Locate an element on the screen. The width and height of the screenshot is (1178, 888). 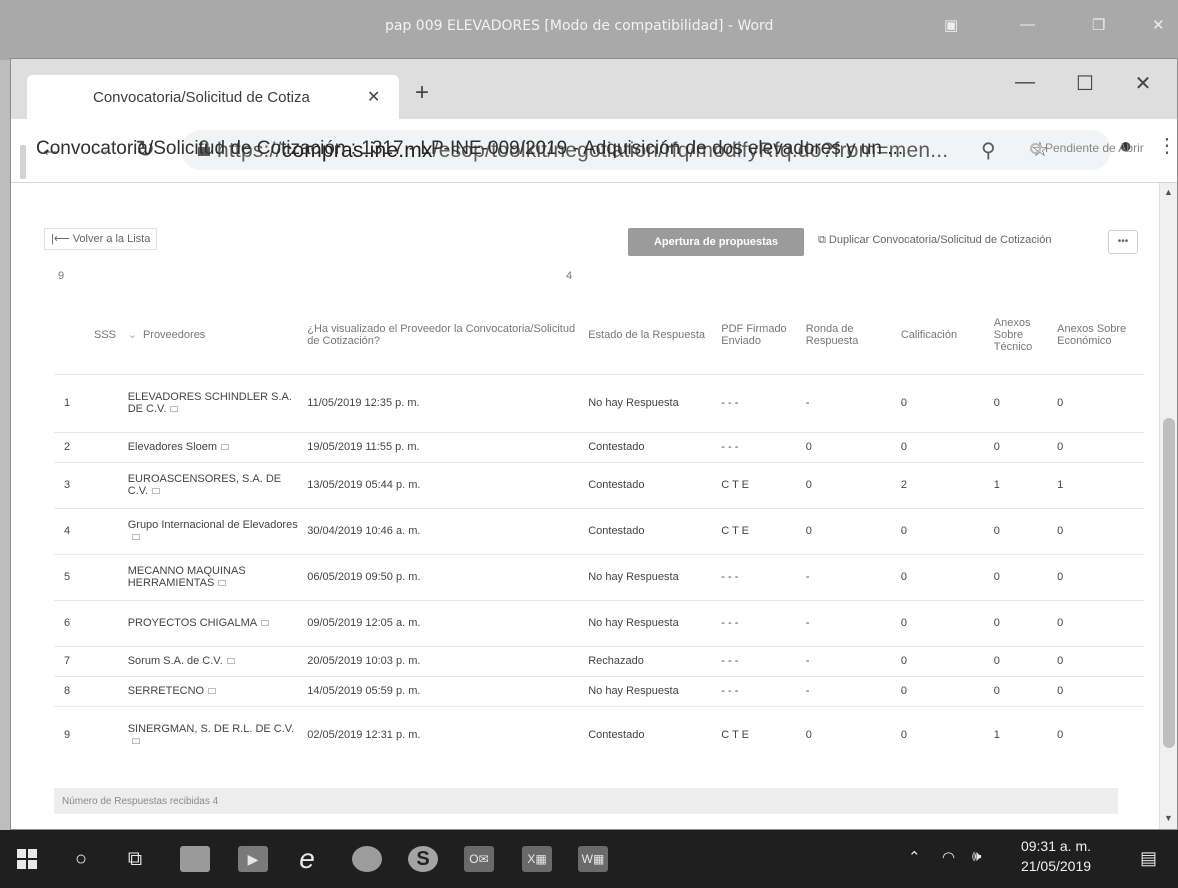
col-pdf: PDF Firmado Enviado is located at coordinates (759, 335).